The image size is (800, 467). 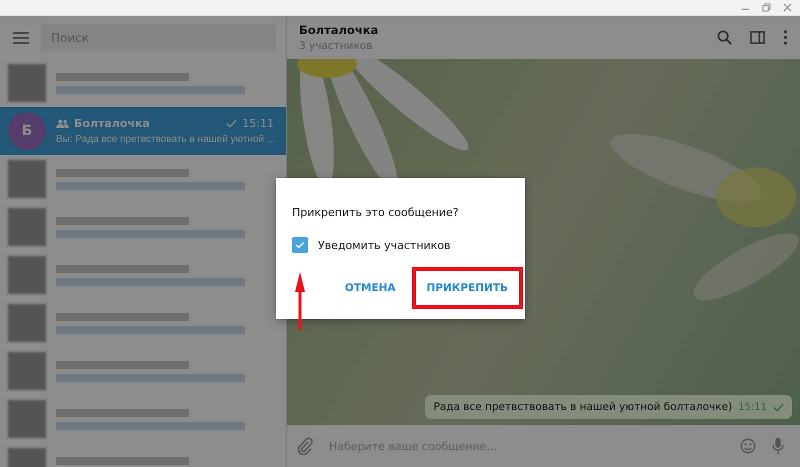 What do you see at coordinates (778, 446) in the screenshot?
I see `microphone-icon` at bounding box center [778, 446].